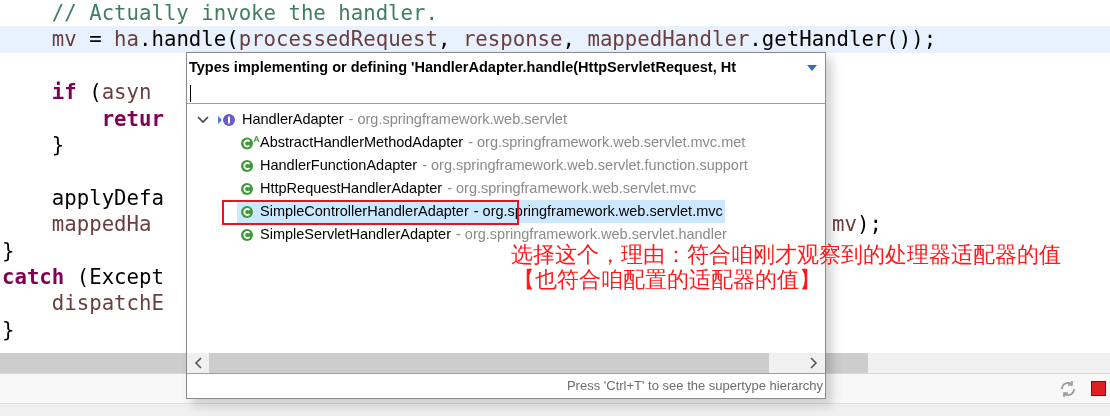 The image size is (1110, 416). What do you see at coordinates (198, 363) in the screenshot?
I see `chevron-left-icon` at bounding box center [198, 363].